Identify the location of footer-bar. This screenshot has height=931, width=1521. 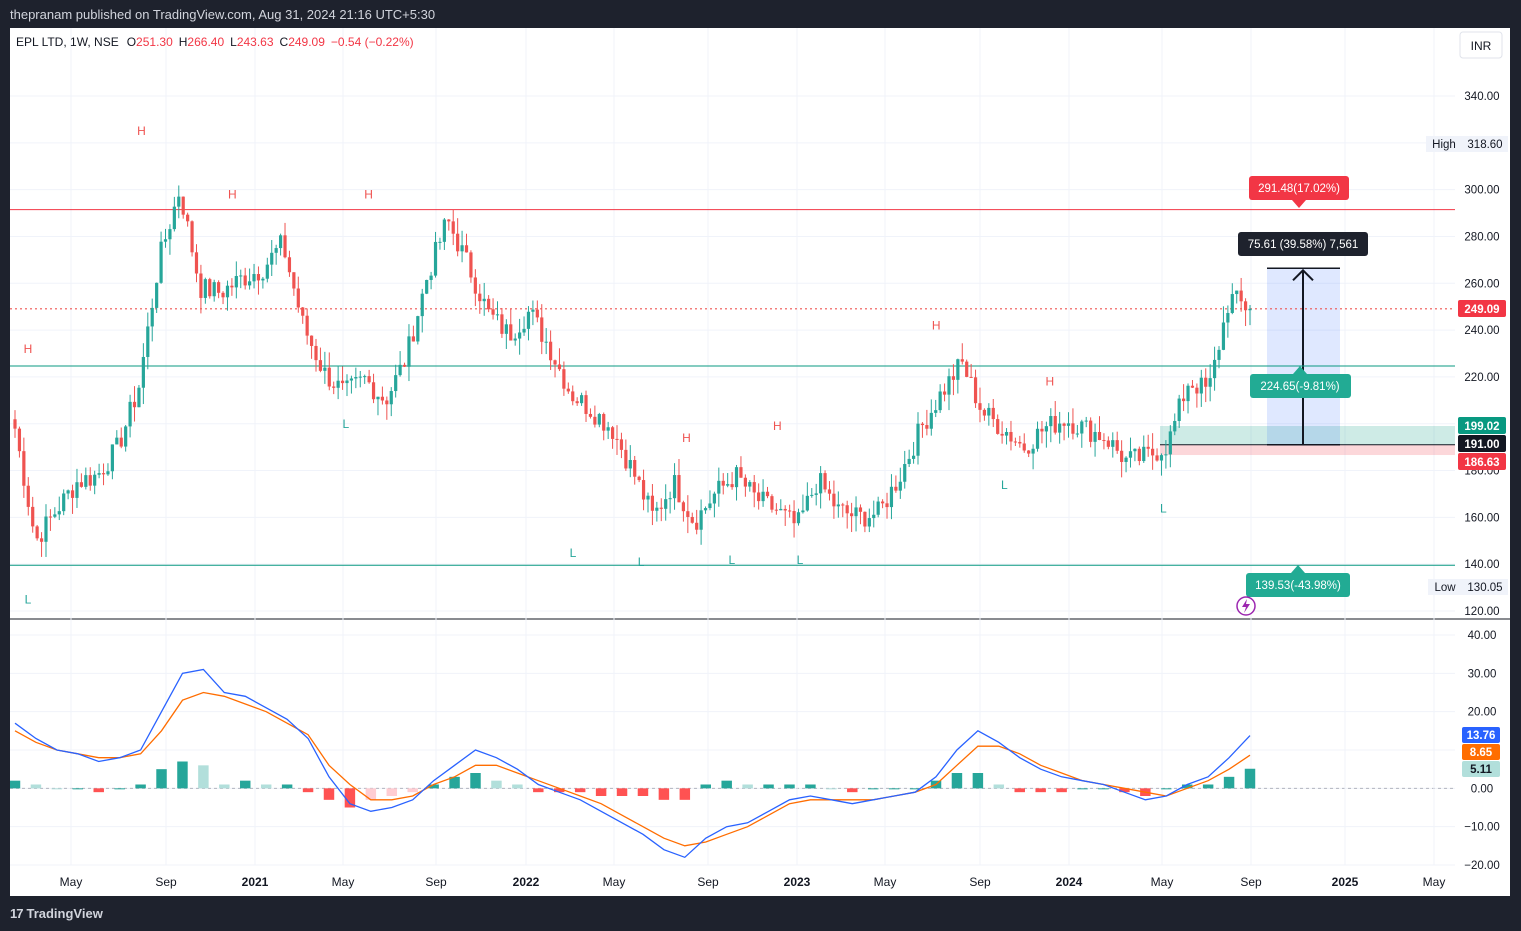
(760, 913).